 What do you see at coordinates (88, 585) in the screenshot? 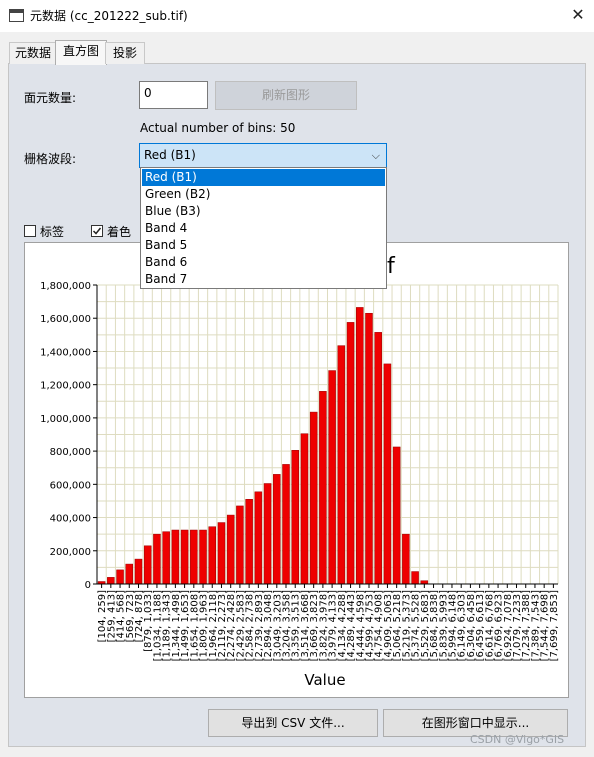
I see `y-tick-label: 0` at bounding box center [88, 585].